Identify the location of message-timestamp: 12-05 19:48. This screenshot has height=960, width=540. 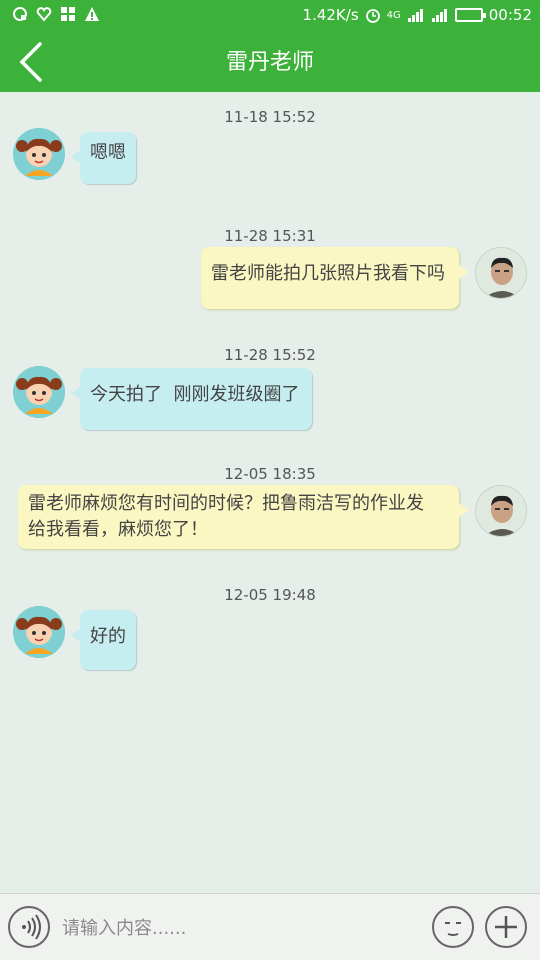
(270, 595).